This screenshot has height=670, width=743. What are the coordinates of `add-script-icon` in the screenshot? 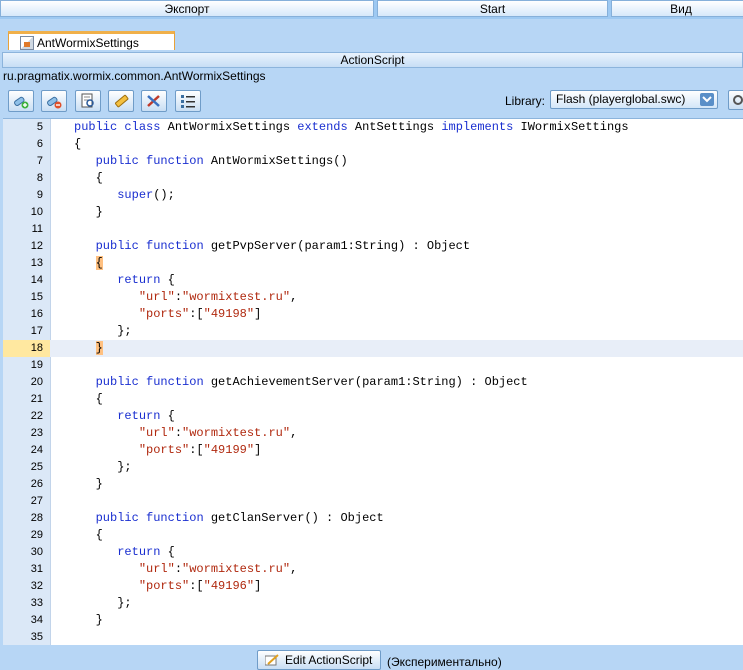 It's located at (21, 102).